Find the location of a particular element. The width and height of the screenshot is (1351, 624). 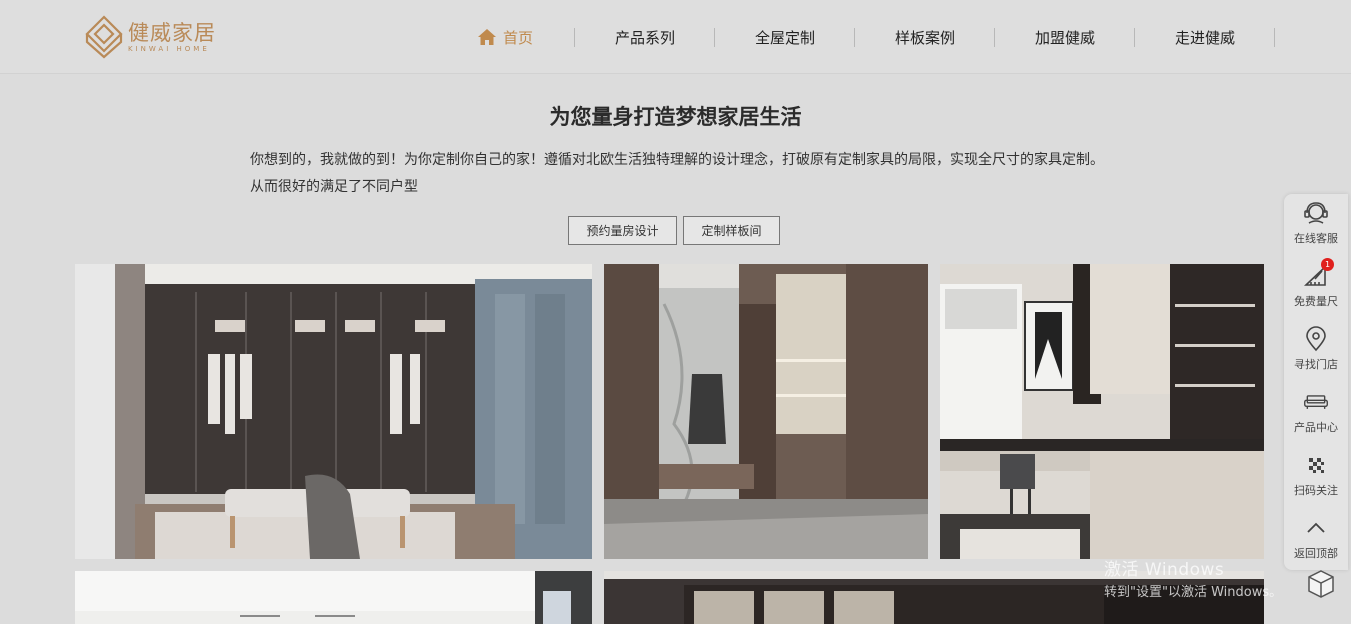

cube-icon is located at coordinates (1321, 584).